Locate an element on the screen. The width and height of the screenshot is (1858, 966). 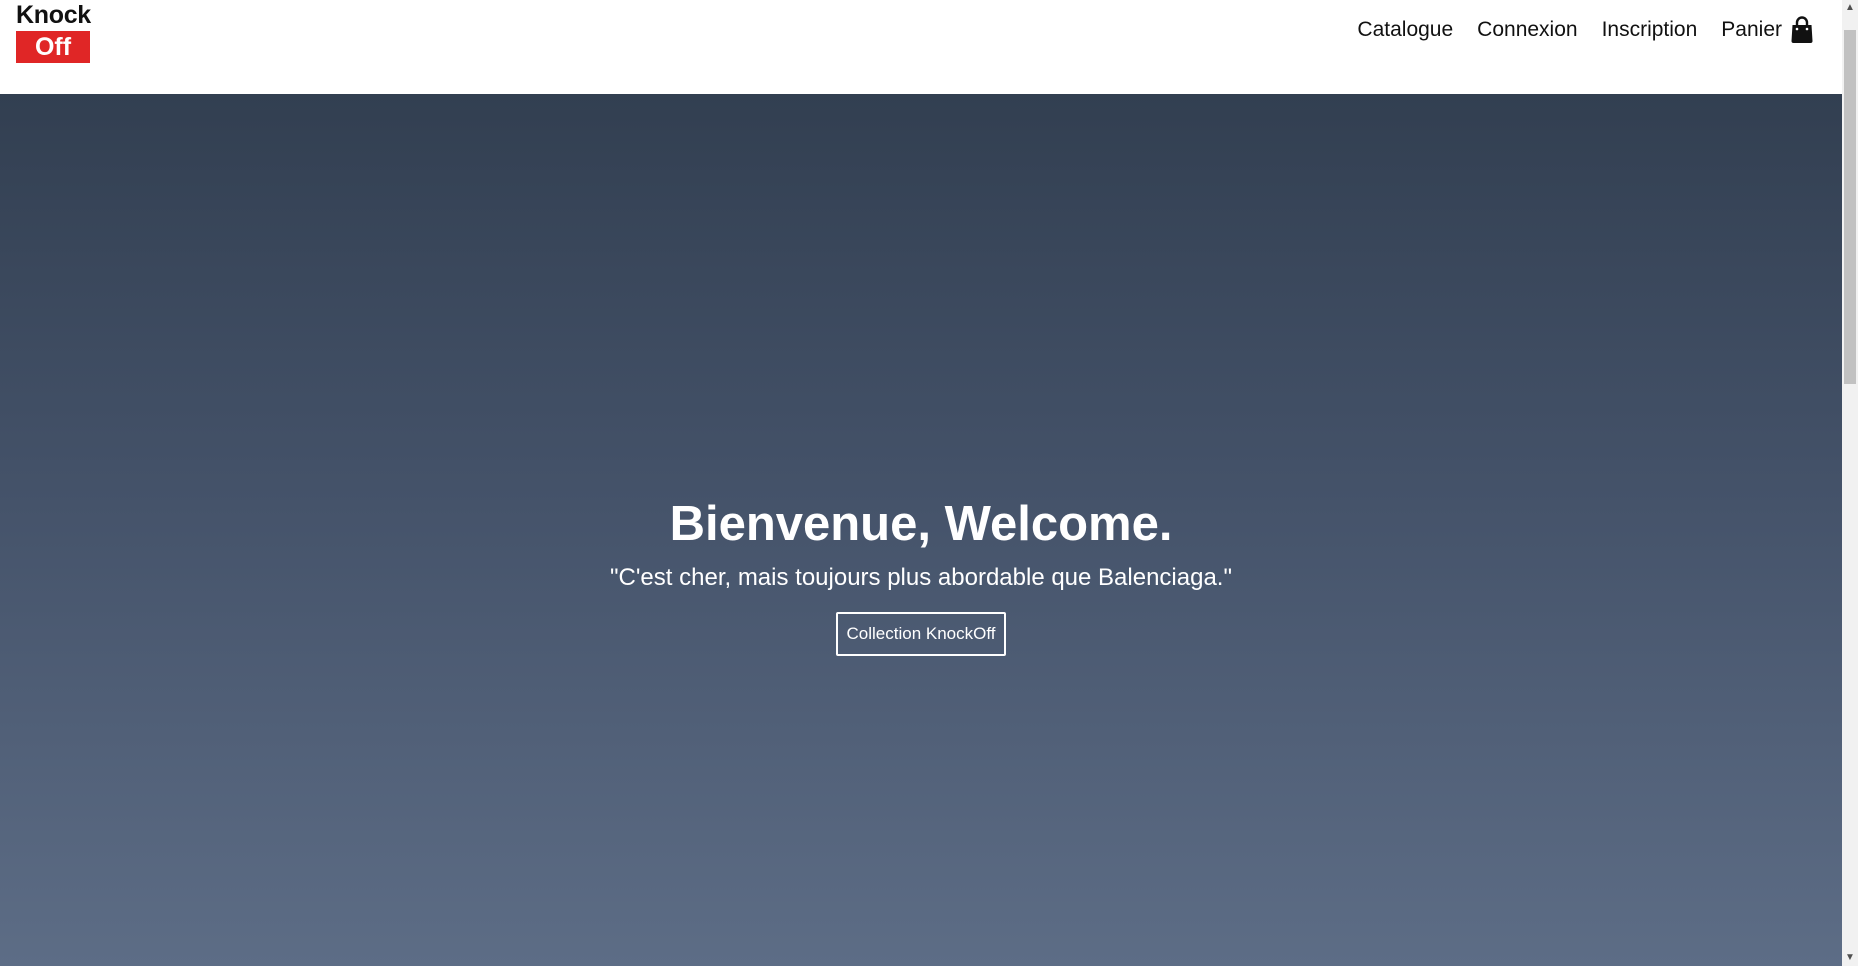
nav-link-catalogue: Catalogue is located at coordinates (1405, 30).